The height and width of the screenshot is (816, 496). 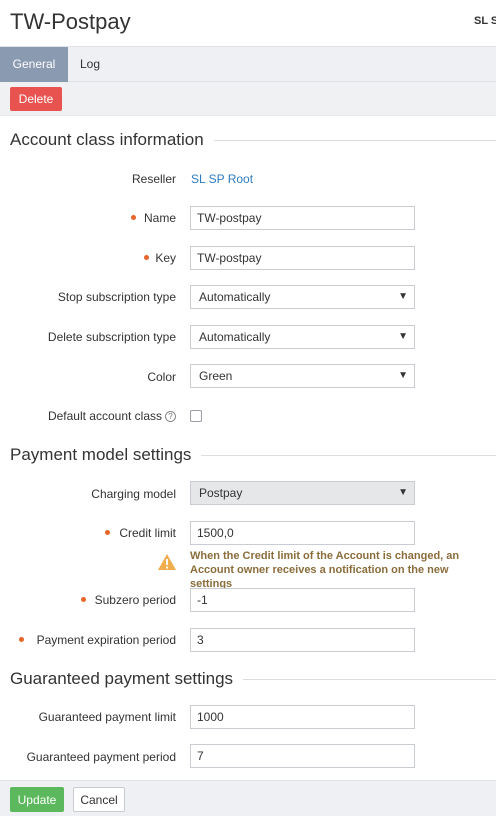 What do you see at coordinates (248, 99) in the screenshot?
I see `toolbar: Delete` at bounding box center [248, 99].